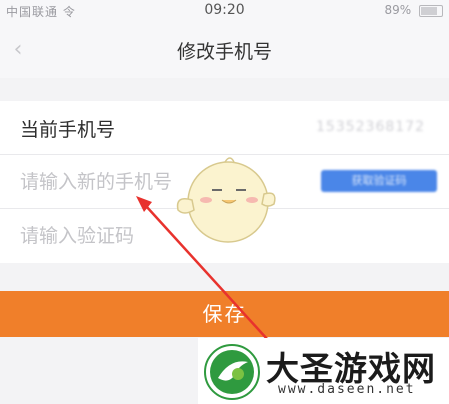  Describe the element at coordinates (68, 130) in the screenshot. I see `current-phone-label: 当前手机号` at that location.